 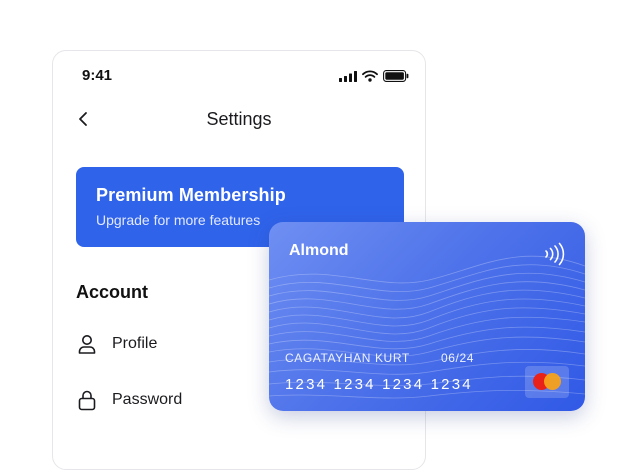 I want to click on status-time: 9:41, so click(x=97, y=75).